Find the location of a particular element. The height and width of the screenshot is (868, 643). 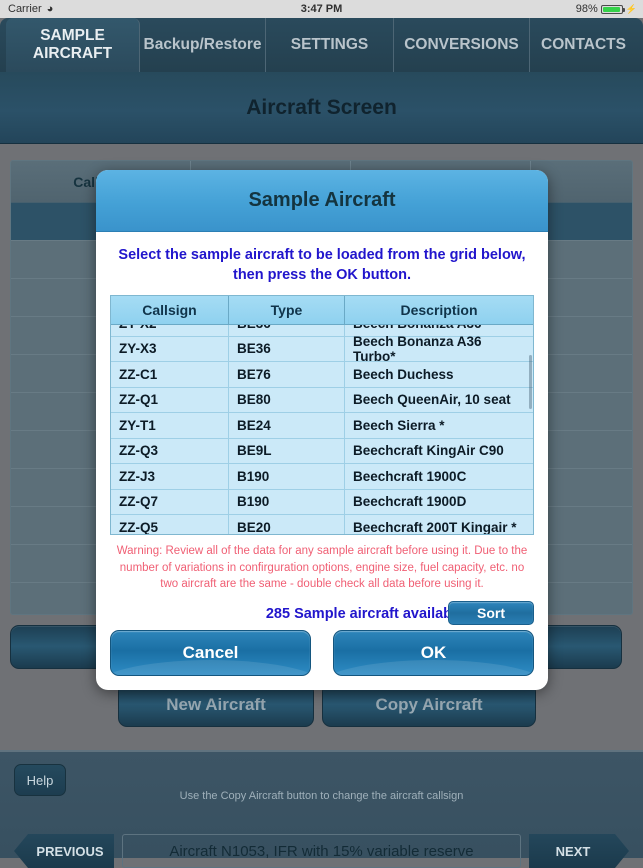

count-row: 285 Sample aircraft available Sort is located at coordinates (322, 614).